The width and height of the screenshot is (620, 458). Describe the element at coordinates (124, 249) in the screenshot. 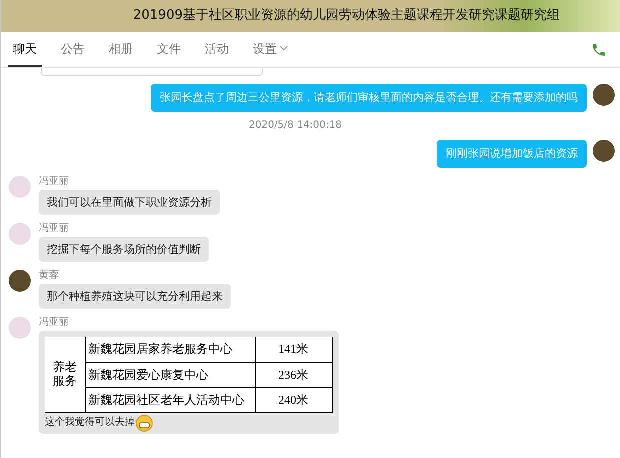

I see `incoming-message-bubble: 挖掘下每个服务场所的价值判断` at that location.